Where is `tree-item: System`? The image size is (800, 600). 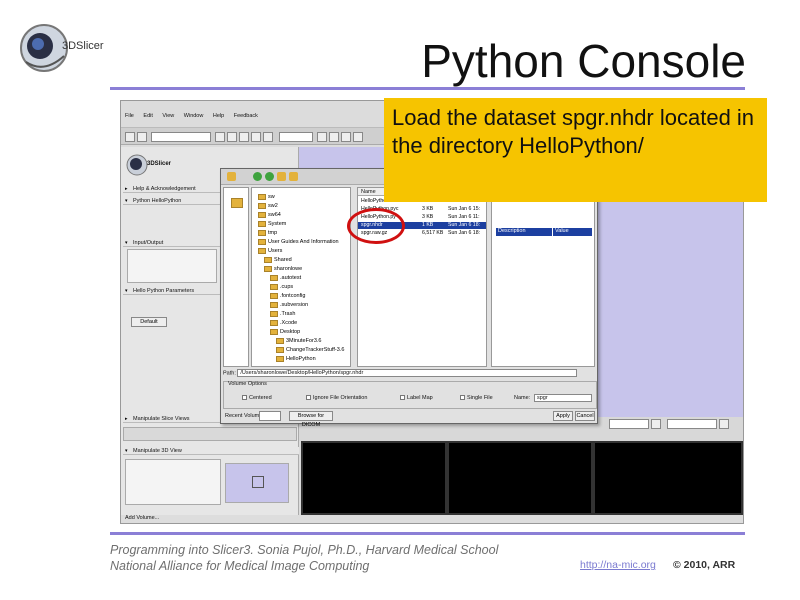
tree-item: System is located at coordinates (272, 224).